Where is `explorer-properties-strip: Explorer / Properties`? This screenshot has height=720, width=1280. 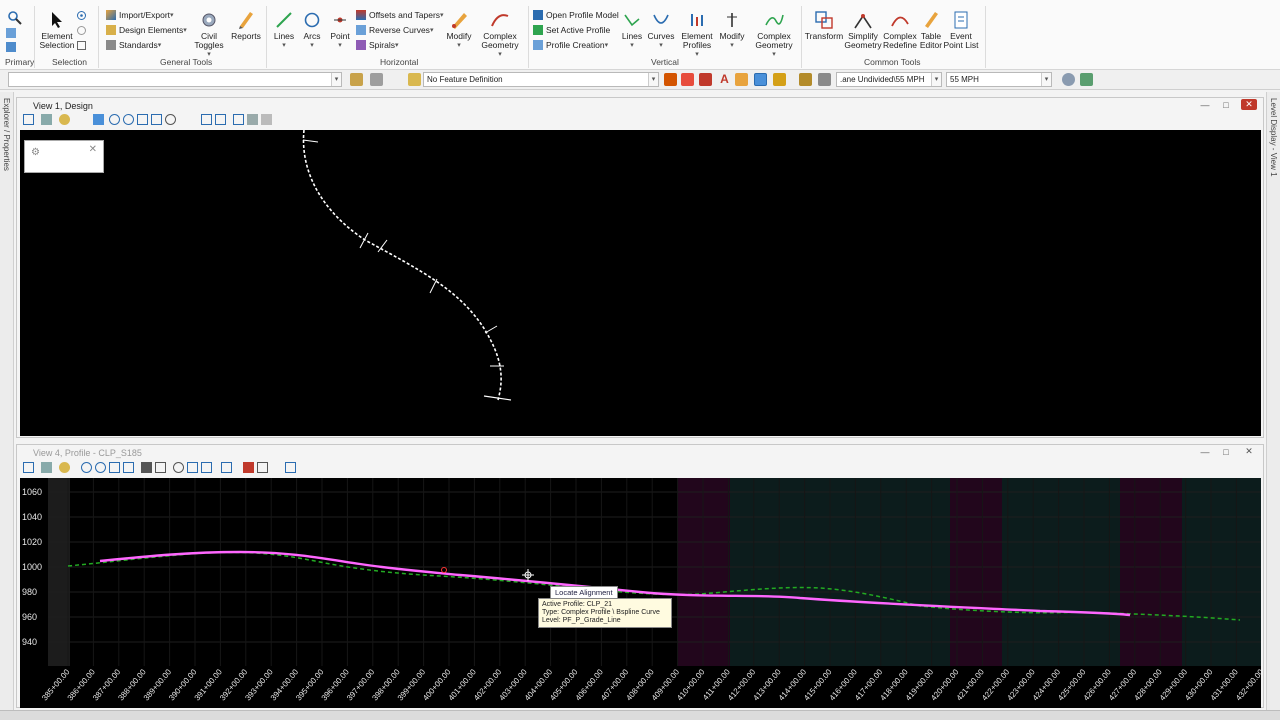 explorer-properties-strip: Explorer / Properties is located at coordinates (7, 402).